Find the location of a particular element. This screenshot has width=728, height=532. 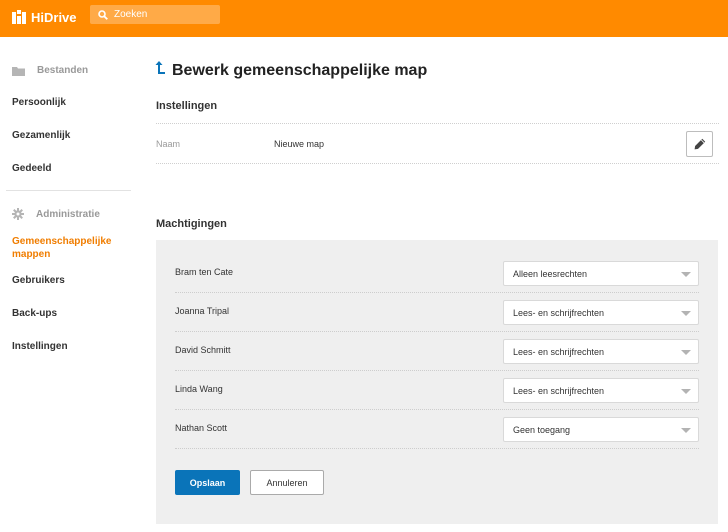

permission-row: Linda Wang Lees- en schrijfrechten is located at coordinates (437, 390).